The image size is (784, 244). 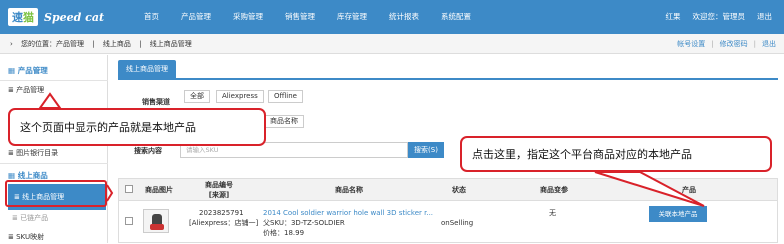 I want to click on arrow-right-pointer, so click(x=649, y=189).